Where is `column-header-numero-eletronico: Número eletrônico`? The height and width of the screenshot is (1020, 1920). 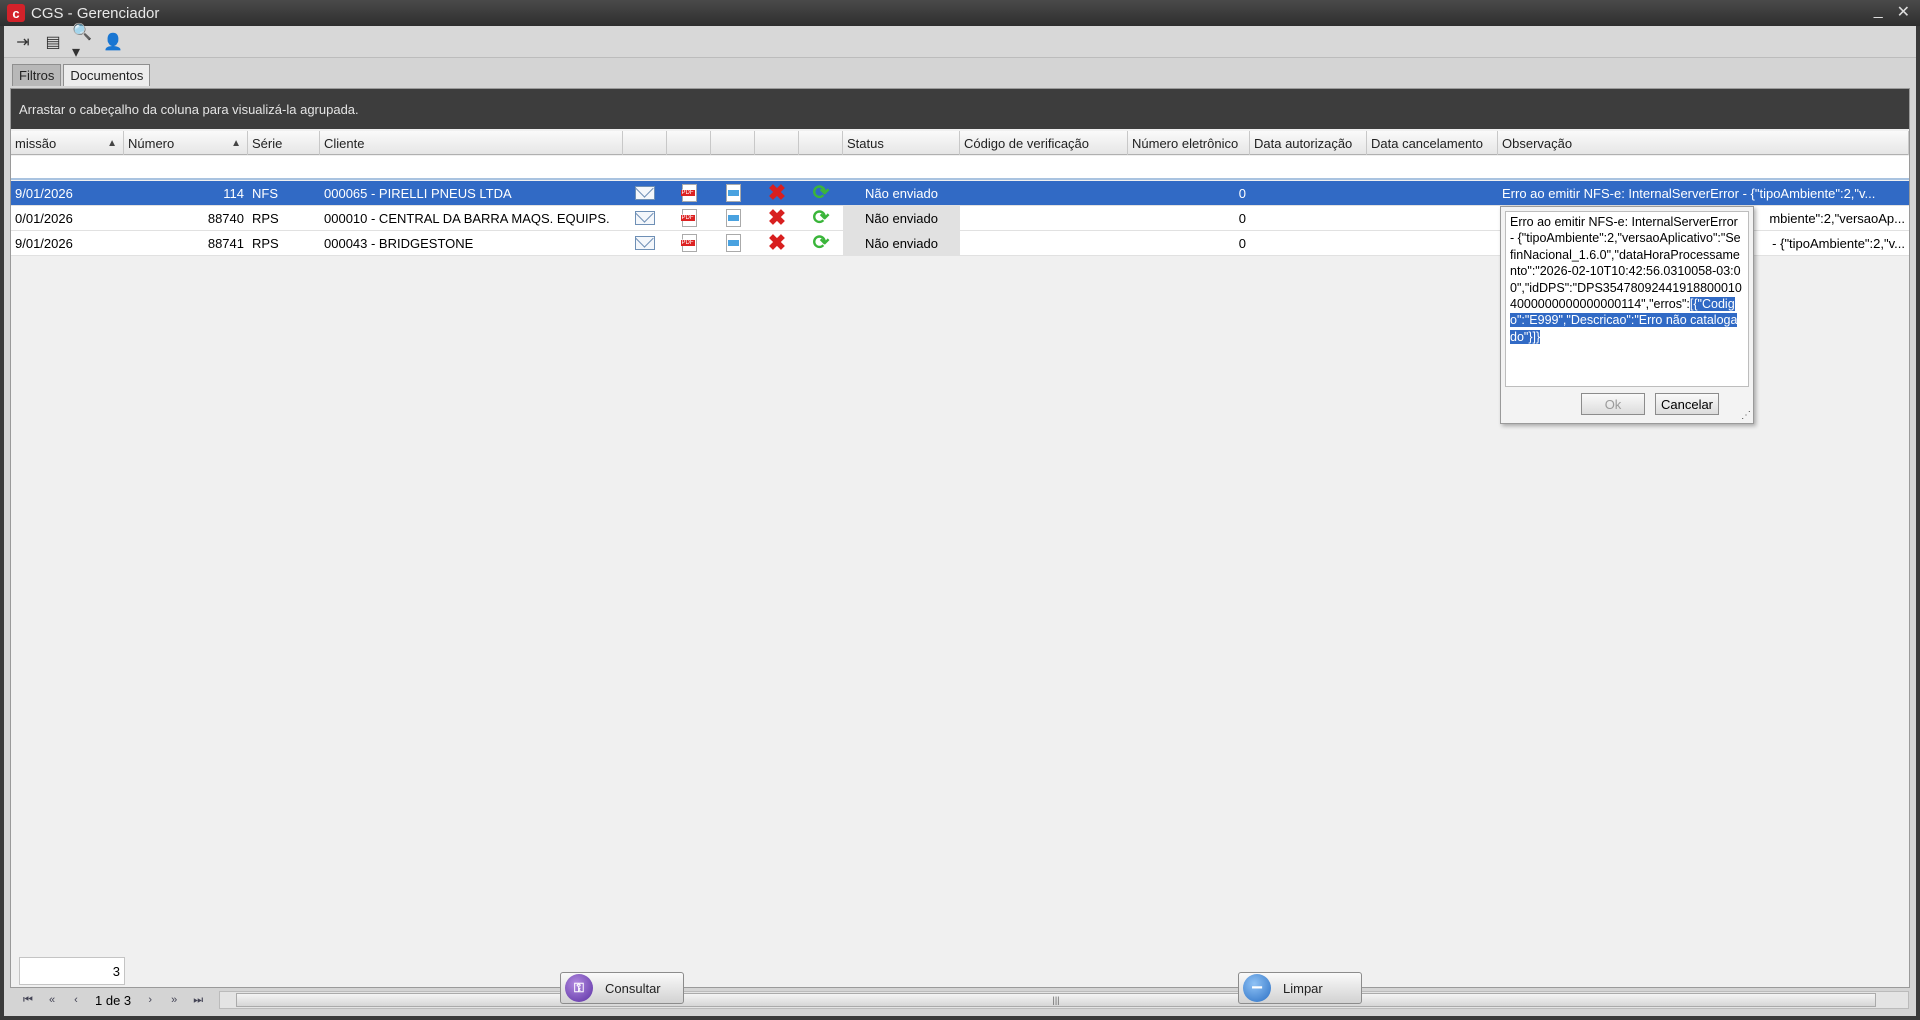
column-header-numero-eletronico: Número eletrônico is located at coordinates (1189, 143).